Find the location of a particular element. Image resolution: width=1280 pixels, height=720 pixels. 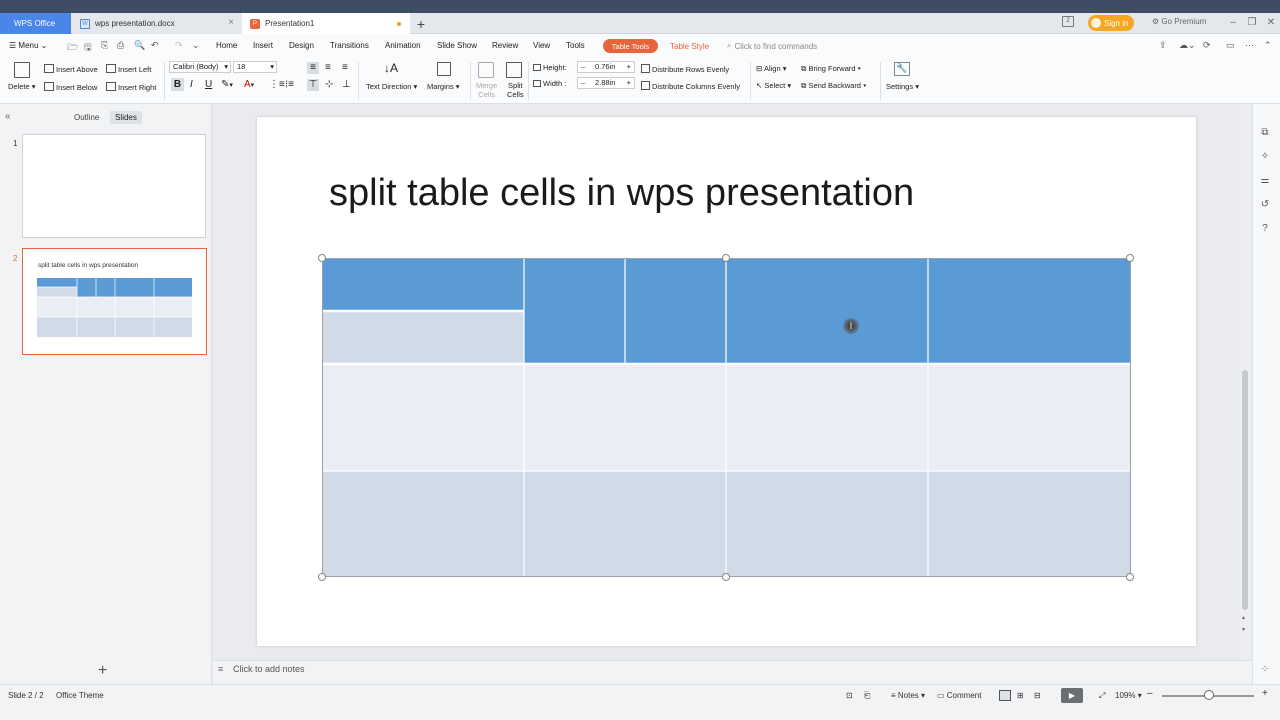

insert-right-button: Insert Right is located at coordinates (131, 87).